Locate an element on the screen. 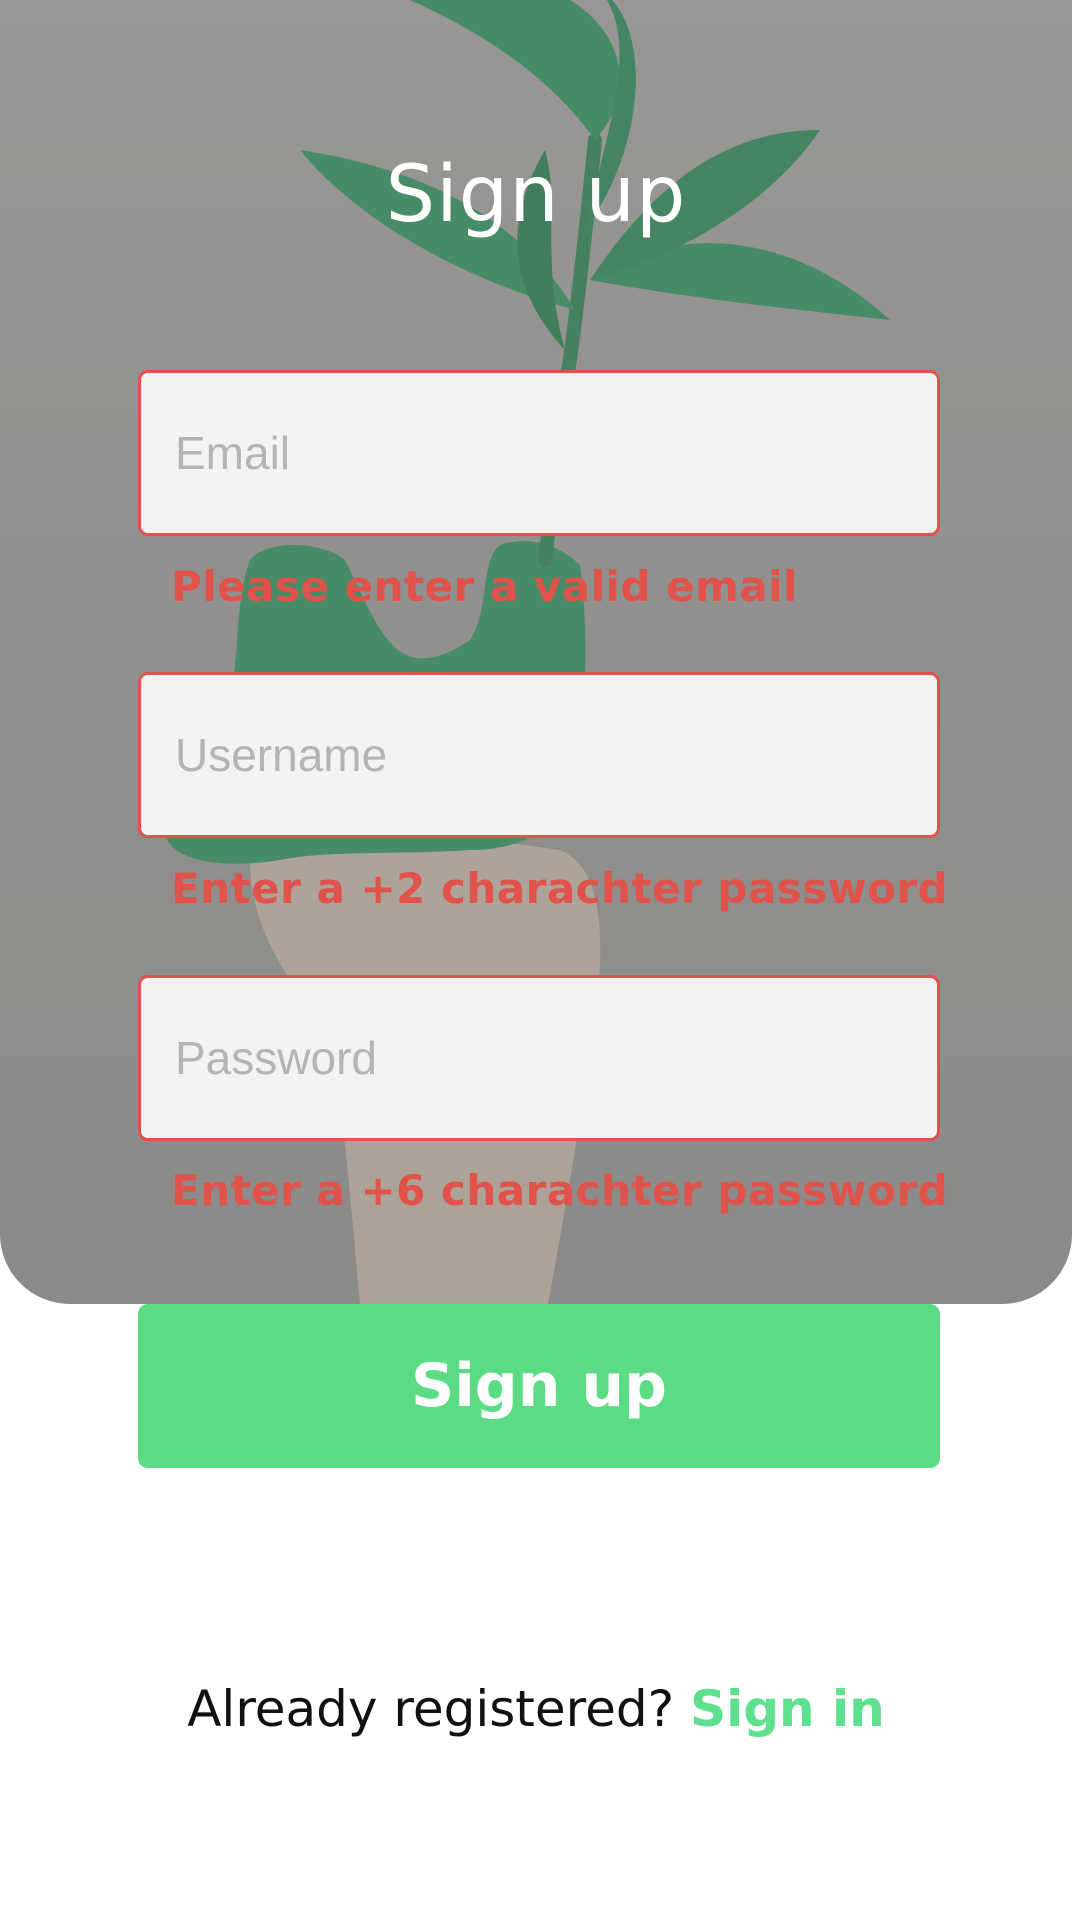 Image resolution: width=1072 pixels, height=1932 pixels. page-title: Sign up is located at coordinates (536, 195).